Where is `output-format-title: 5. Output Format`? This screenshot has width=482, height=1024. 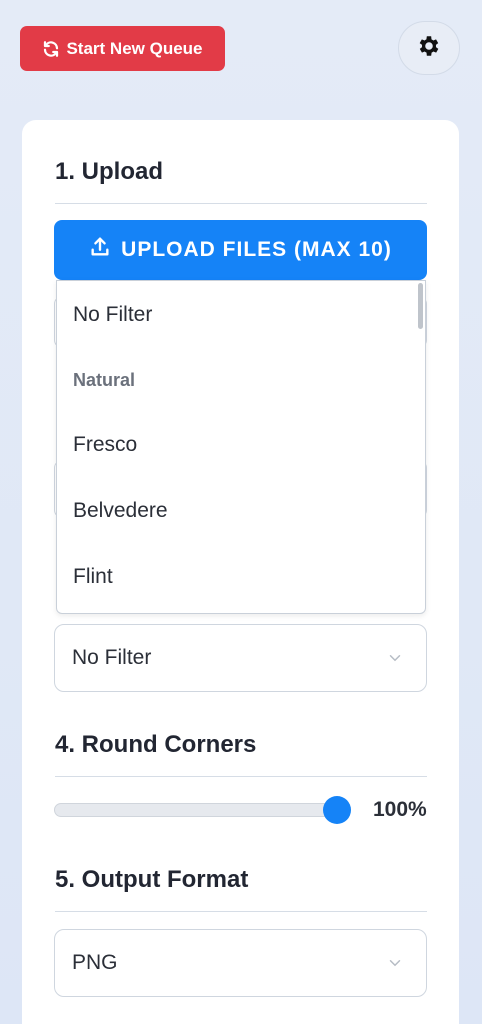 output-format-title: 5. Output Format is located at coordinates (152, 879).